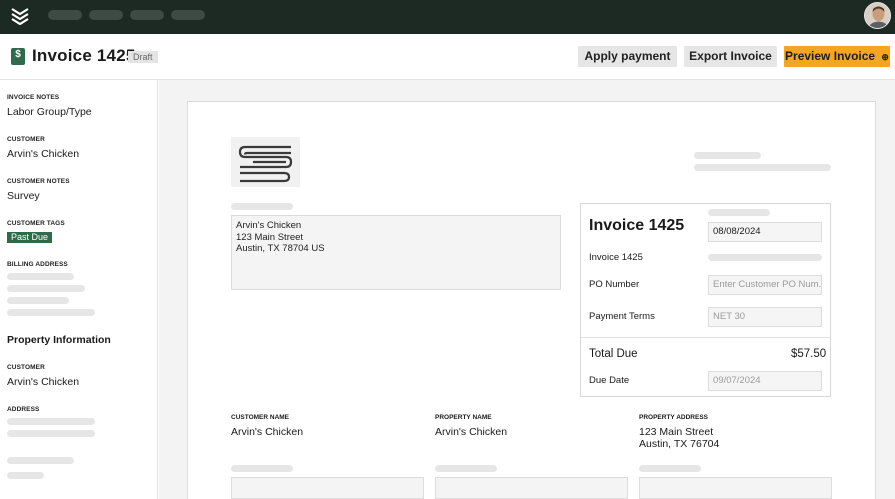 This screenshot has width=895, height=499. I want to click on apply-payment-button: Apply payment, so click(627, 56).